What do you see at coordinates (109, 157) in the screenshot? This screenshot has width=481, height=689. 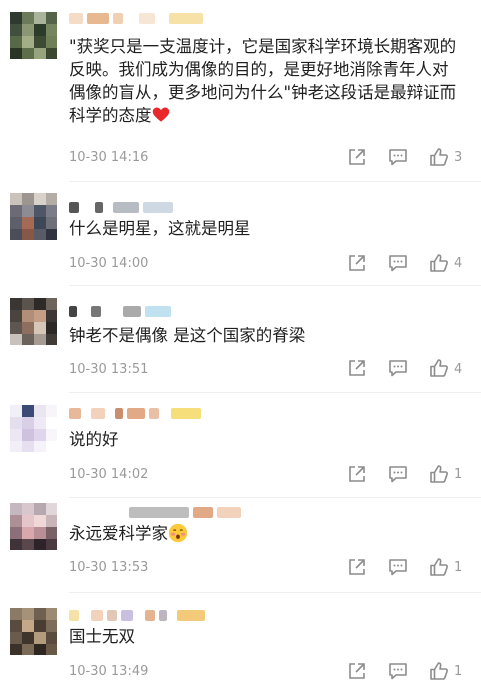 I see `comment-time: 10-30 14:16` at bounding box center [109, 157].